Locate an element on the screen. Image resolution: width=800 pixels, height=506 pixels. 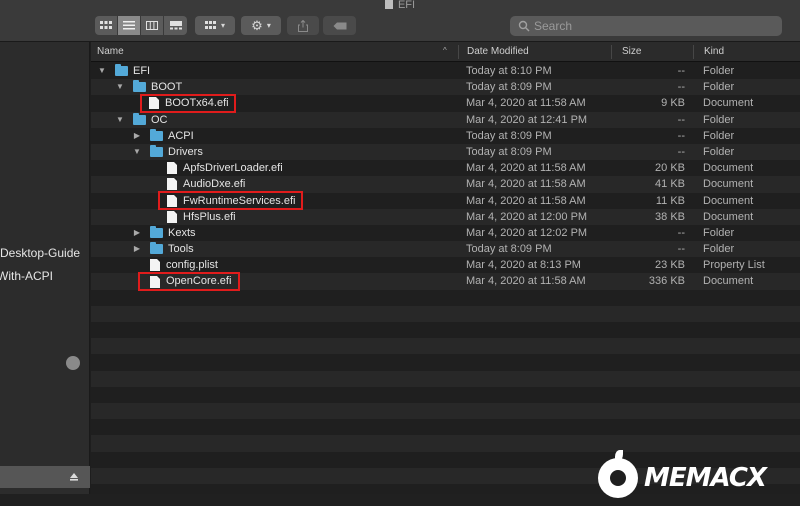
sidebar-item-desktop-guide: Desktop-Guide is located at coordinates (40, 253).